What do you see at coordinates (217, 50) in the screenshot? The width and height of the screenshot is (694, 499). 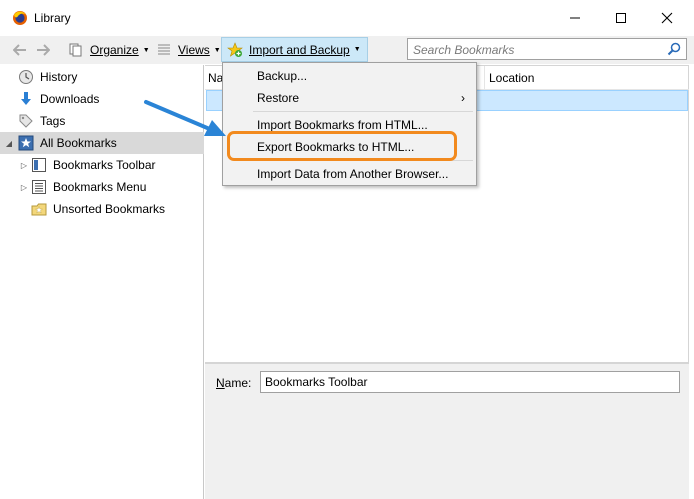 I see `views-dropdown-icon: ▼` at bounding box center [217, 50].